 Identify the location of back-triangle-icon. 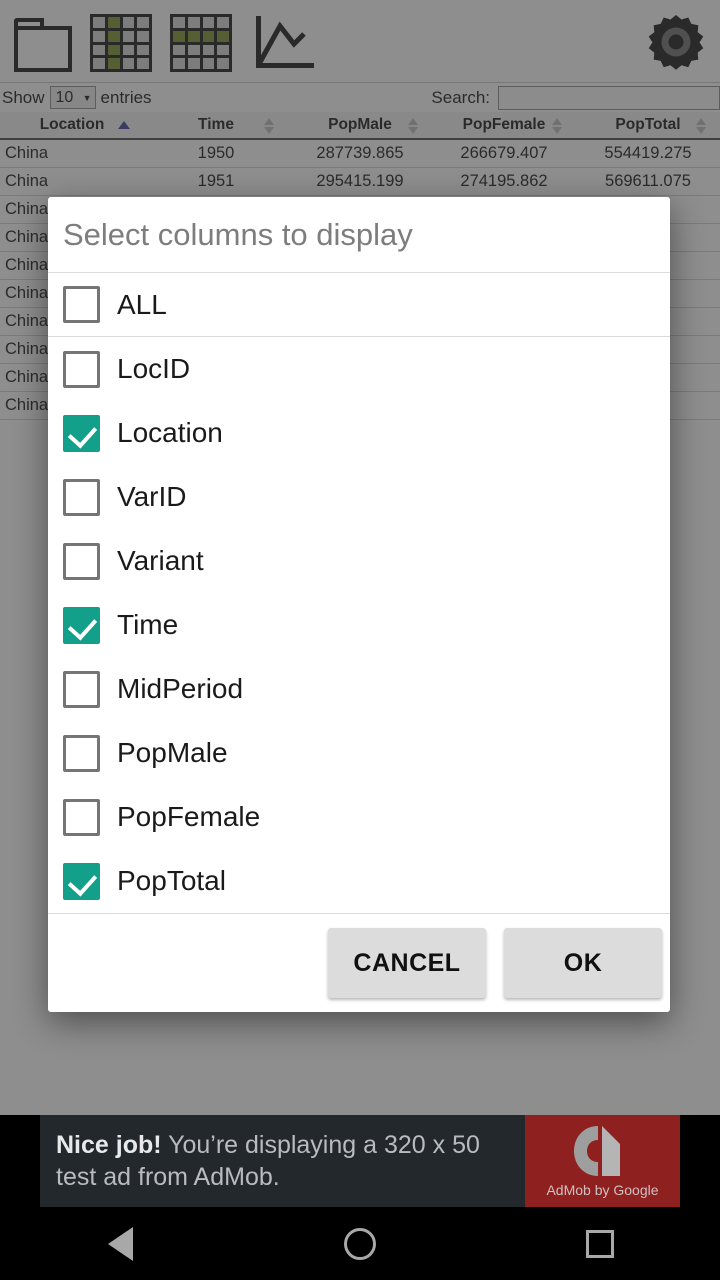
(120, 1243).